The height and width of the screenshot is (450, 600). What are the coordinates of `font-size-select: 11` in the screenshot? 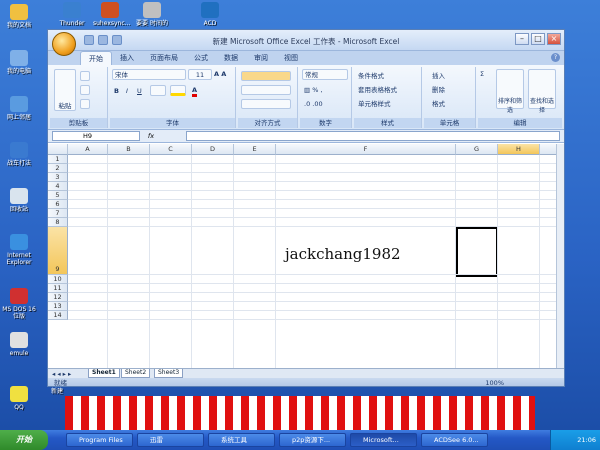 It's located at (200, 74).